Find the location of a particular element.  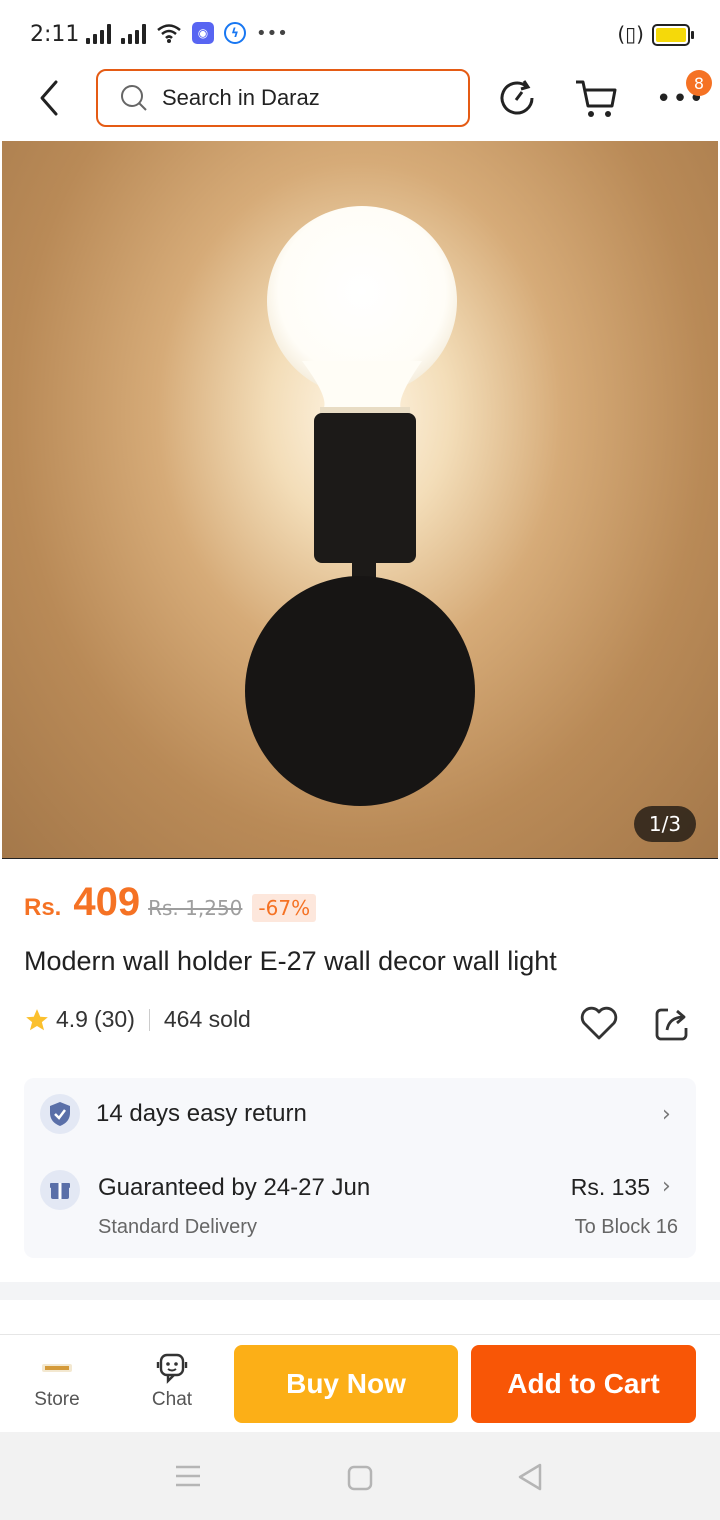

status-time: 2:11 is located at coordinates (55, 34).